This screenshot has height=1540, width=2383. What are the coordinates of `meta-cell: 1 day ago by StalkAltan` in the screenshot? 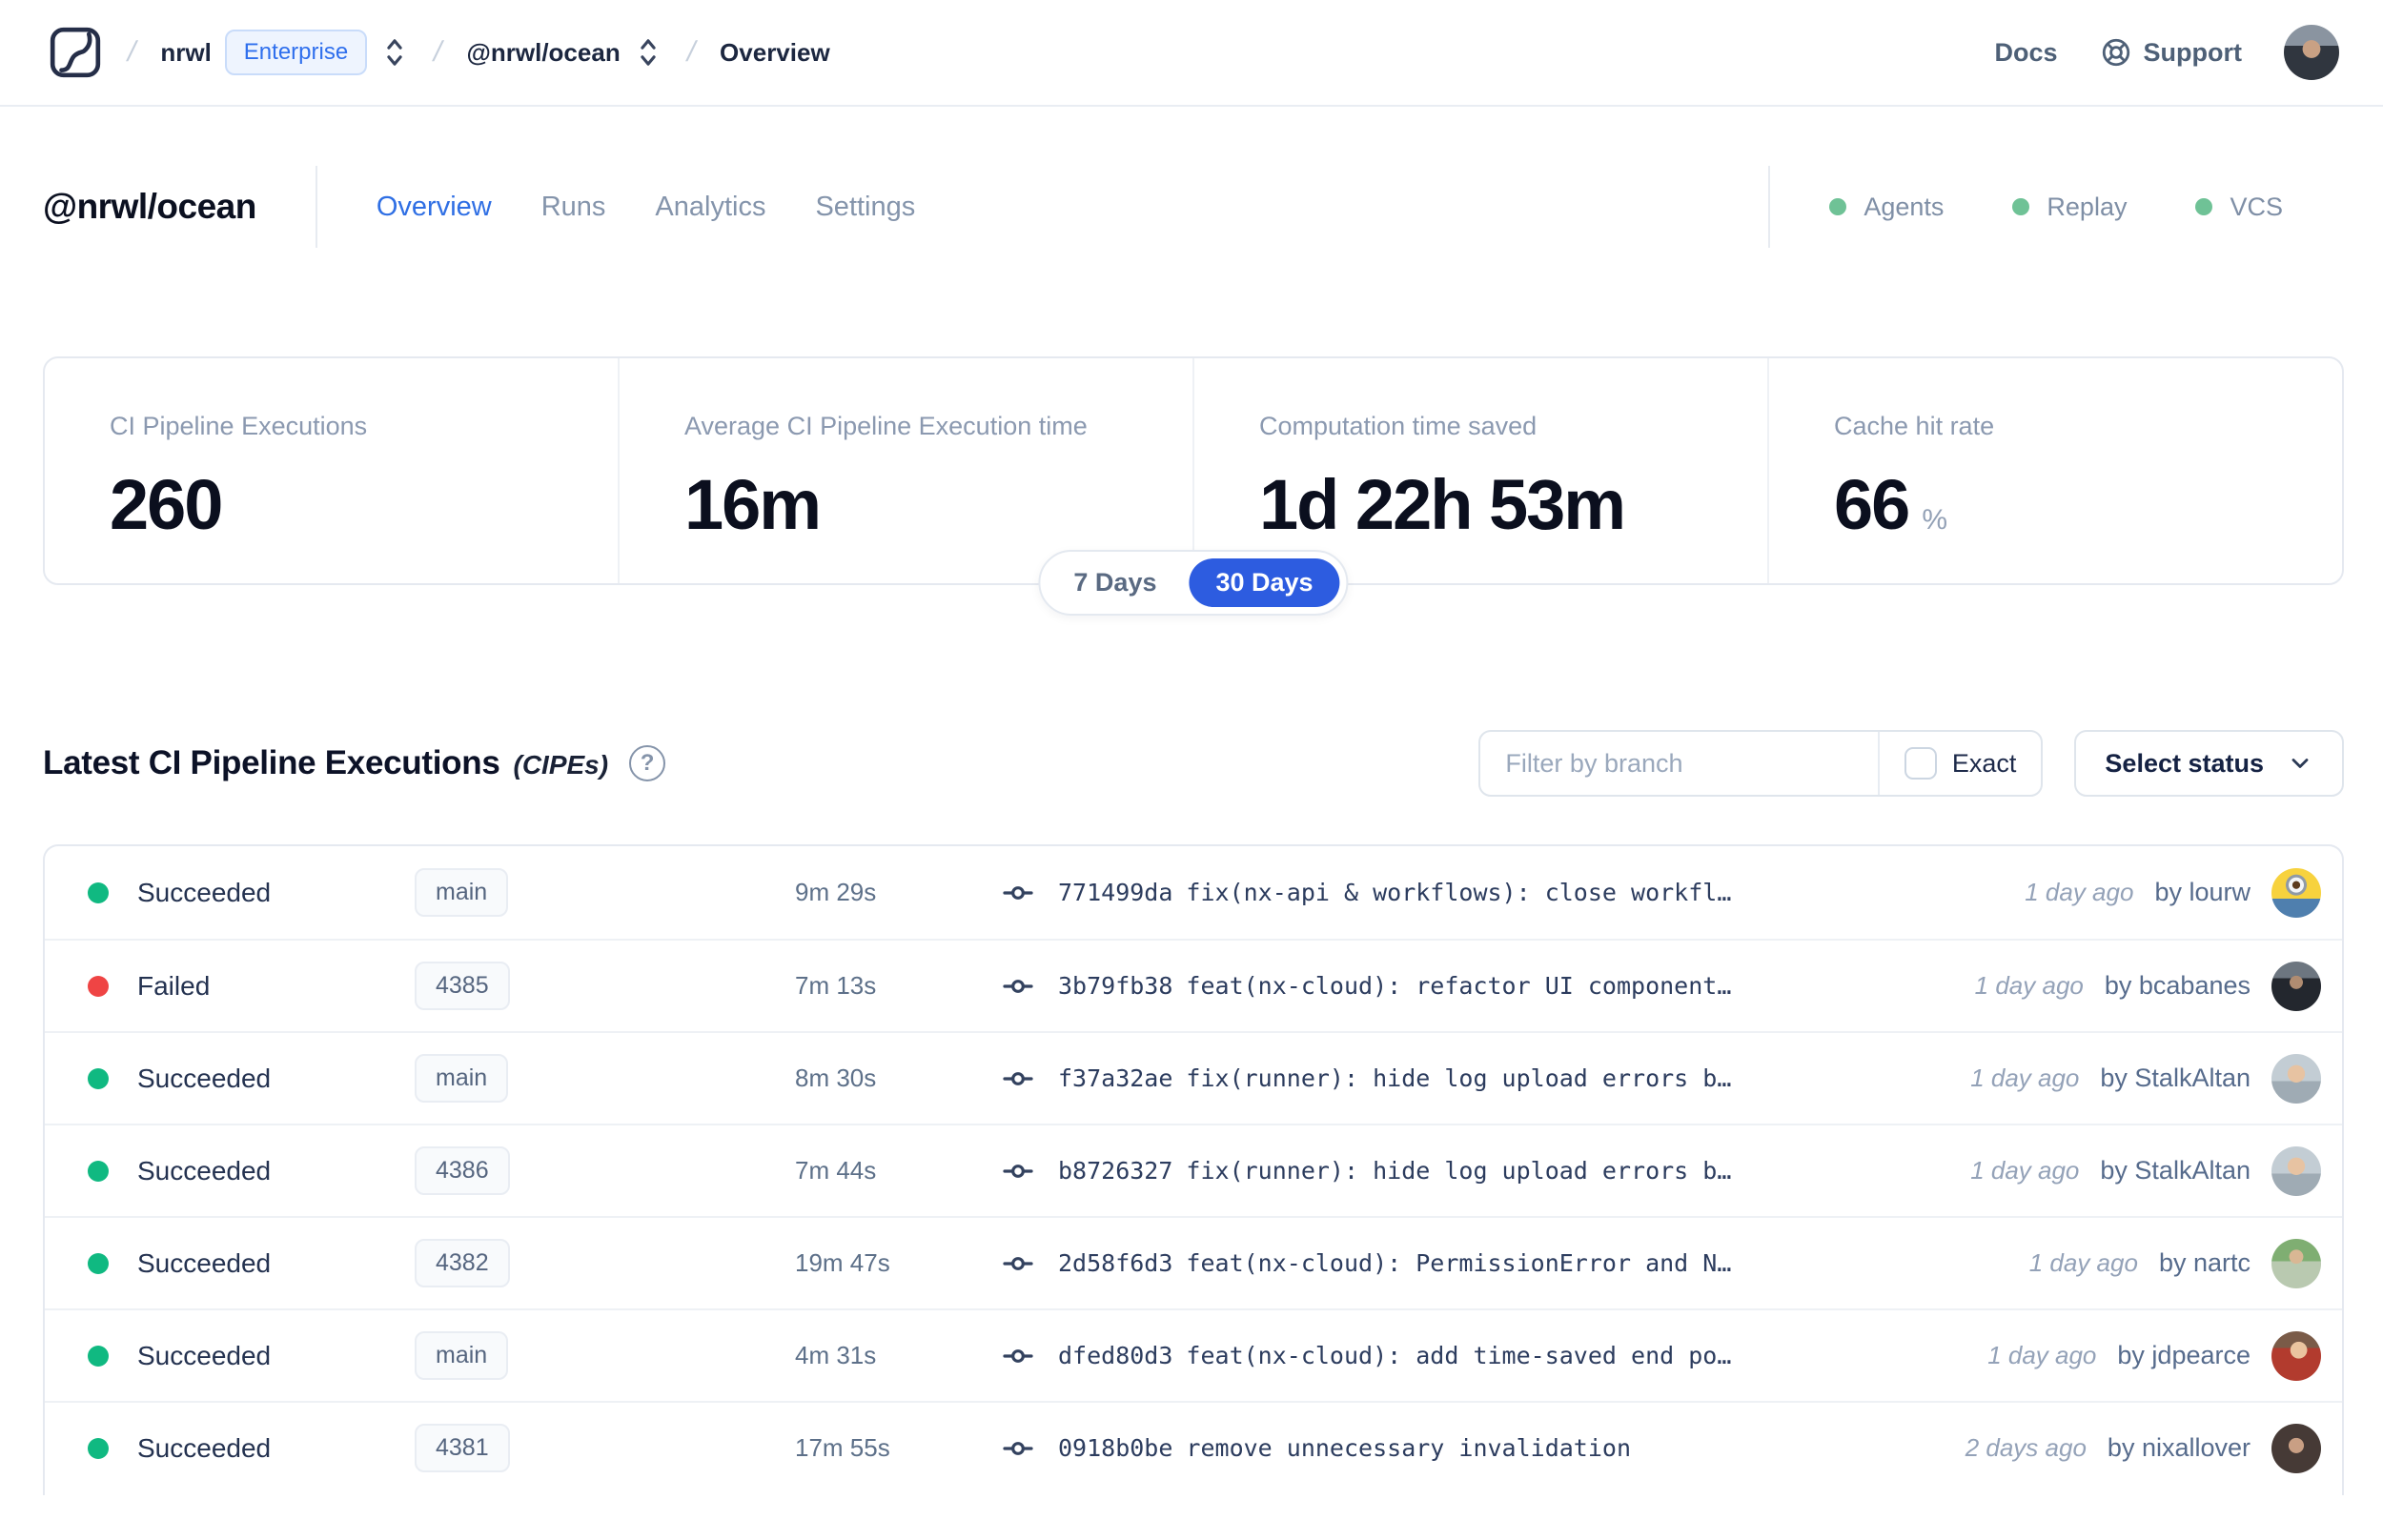 It's located at (2156, 1170).